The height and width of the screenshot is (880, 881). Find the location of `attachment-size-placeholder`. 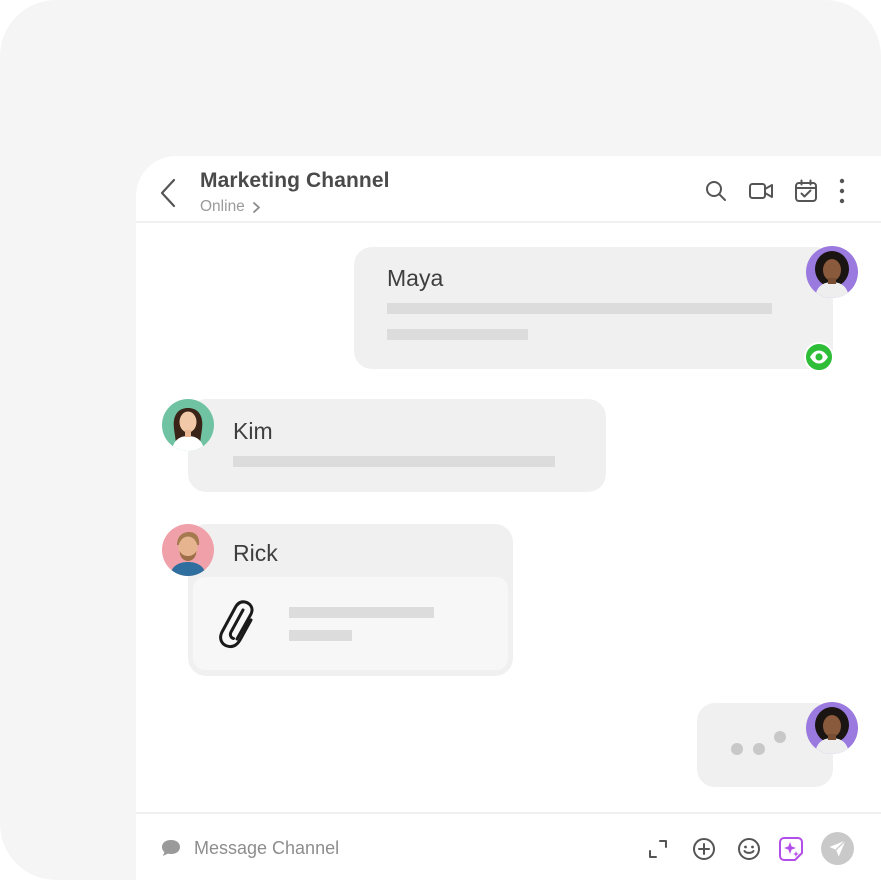

attachment-size-placeholder is located at coordinates (320, 635).